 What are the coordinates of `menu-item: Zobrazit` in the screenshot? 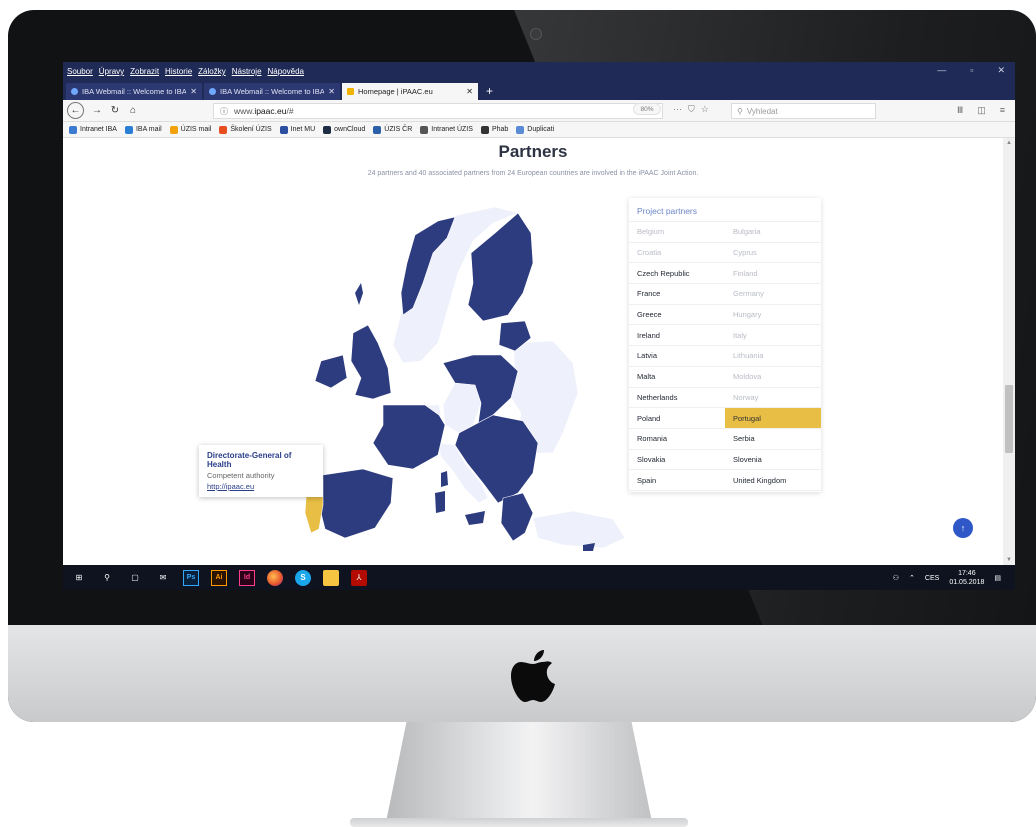 It's located at (144, 71).